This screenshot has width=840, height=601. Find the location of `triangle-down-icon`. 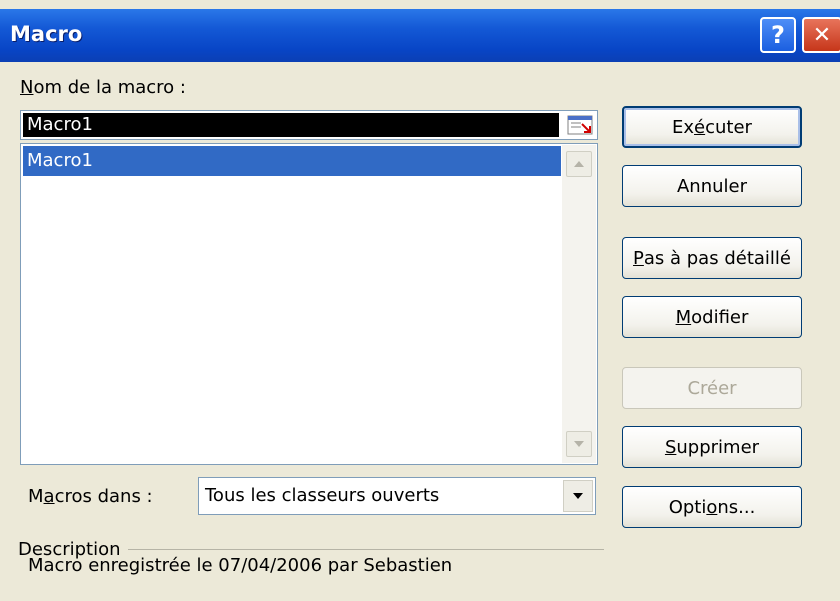

triangle-down-icon is located at coordinates (579, 444).